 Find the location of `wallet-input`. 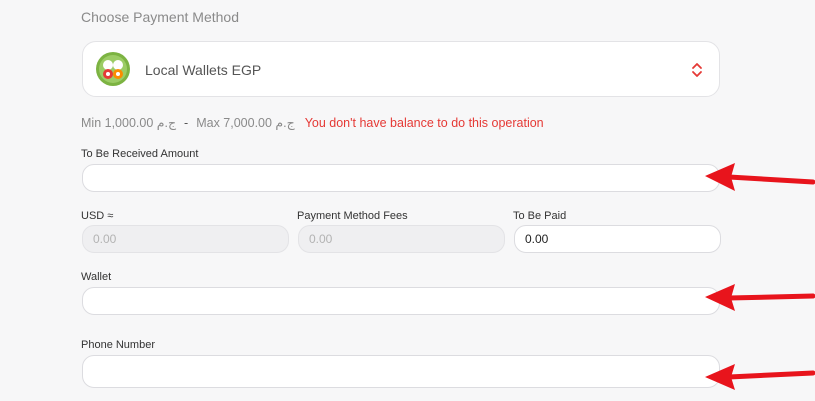

wallet-input is located at coordinates (401, 301).